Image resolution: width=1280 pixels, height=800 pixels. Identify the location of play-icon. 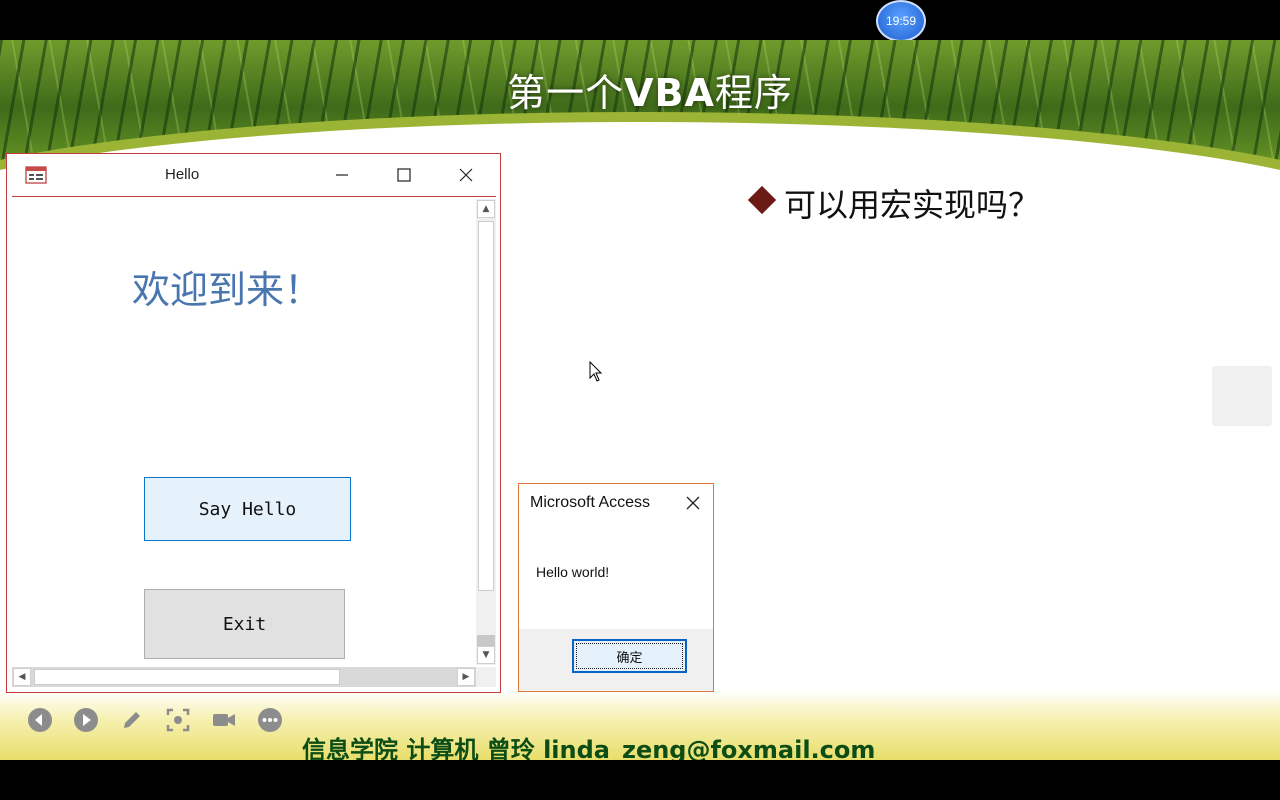
(86, 720).